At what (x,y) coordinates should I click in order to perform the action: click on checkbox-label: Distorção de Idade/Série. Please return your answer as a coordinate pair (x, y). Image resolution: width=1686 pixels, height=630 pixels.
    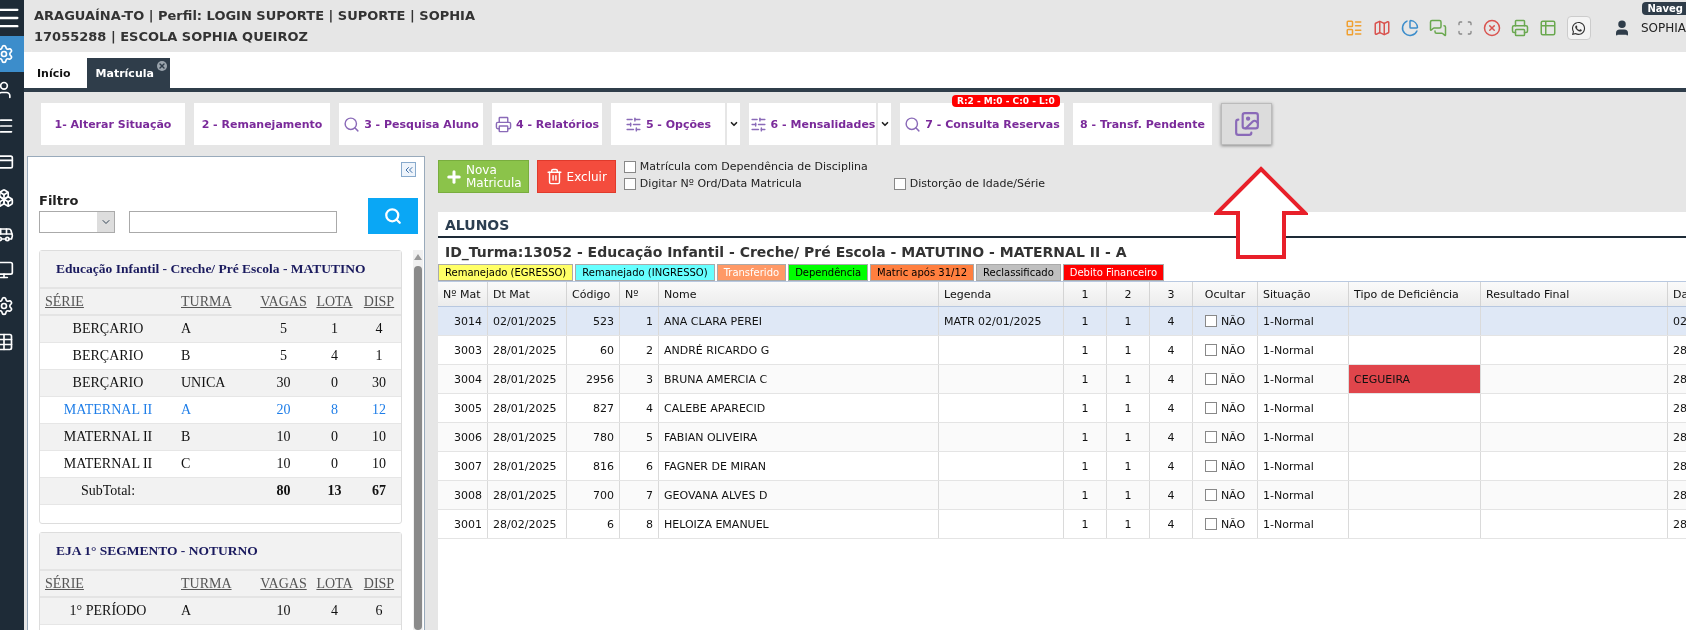
    Looking at the image, I should click on (977, 183).